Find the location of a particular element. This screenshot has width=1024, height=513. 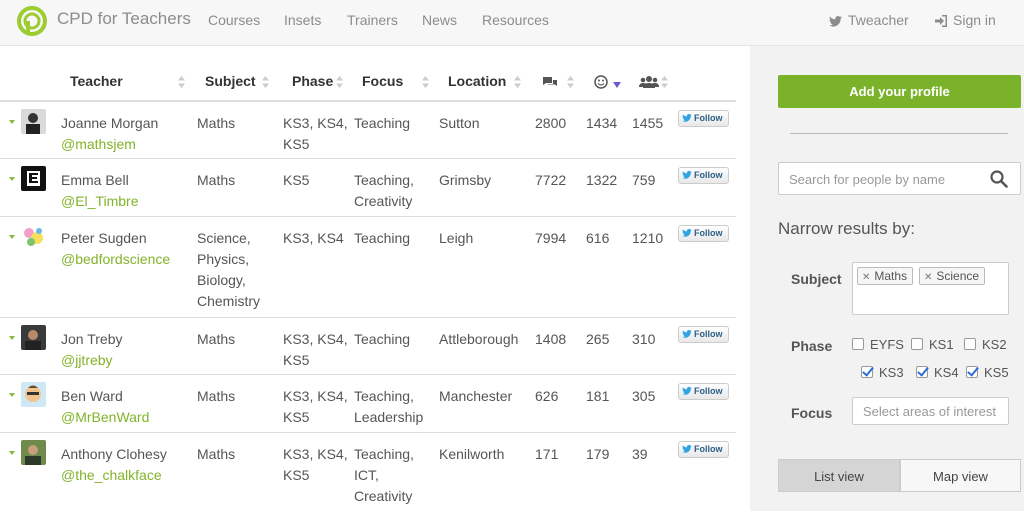

subject-cell: Maths is located at coordinates (216, 454).